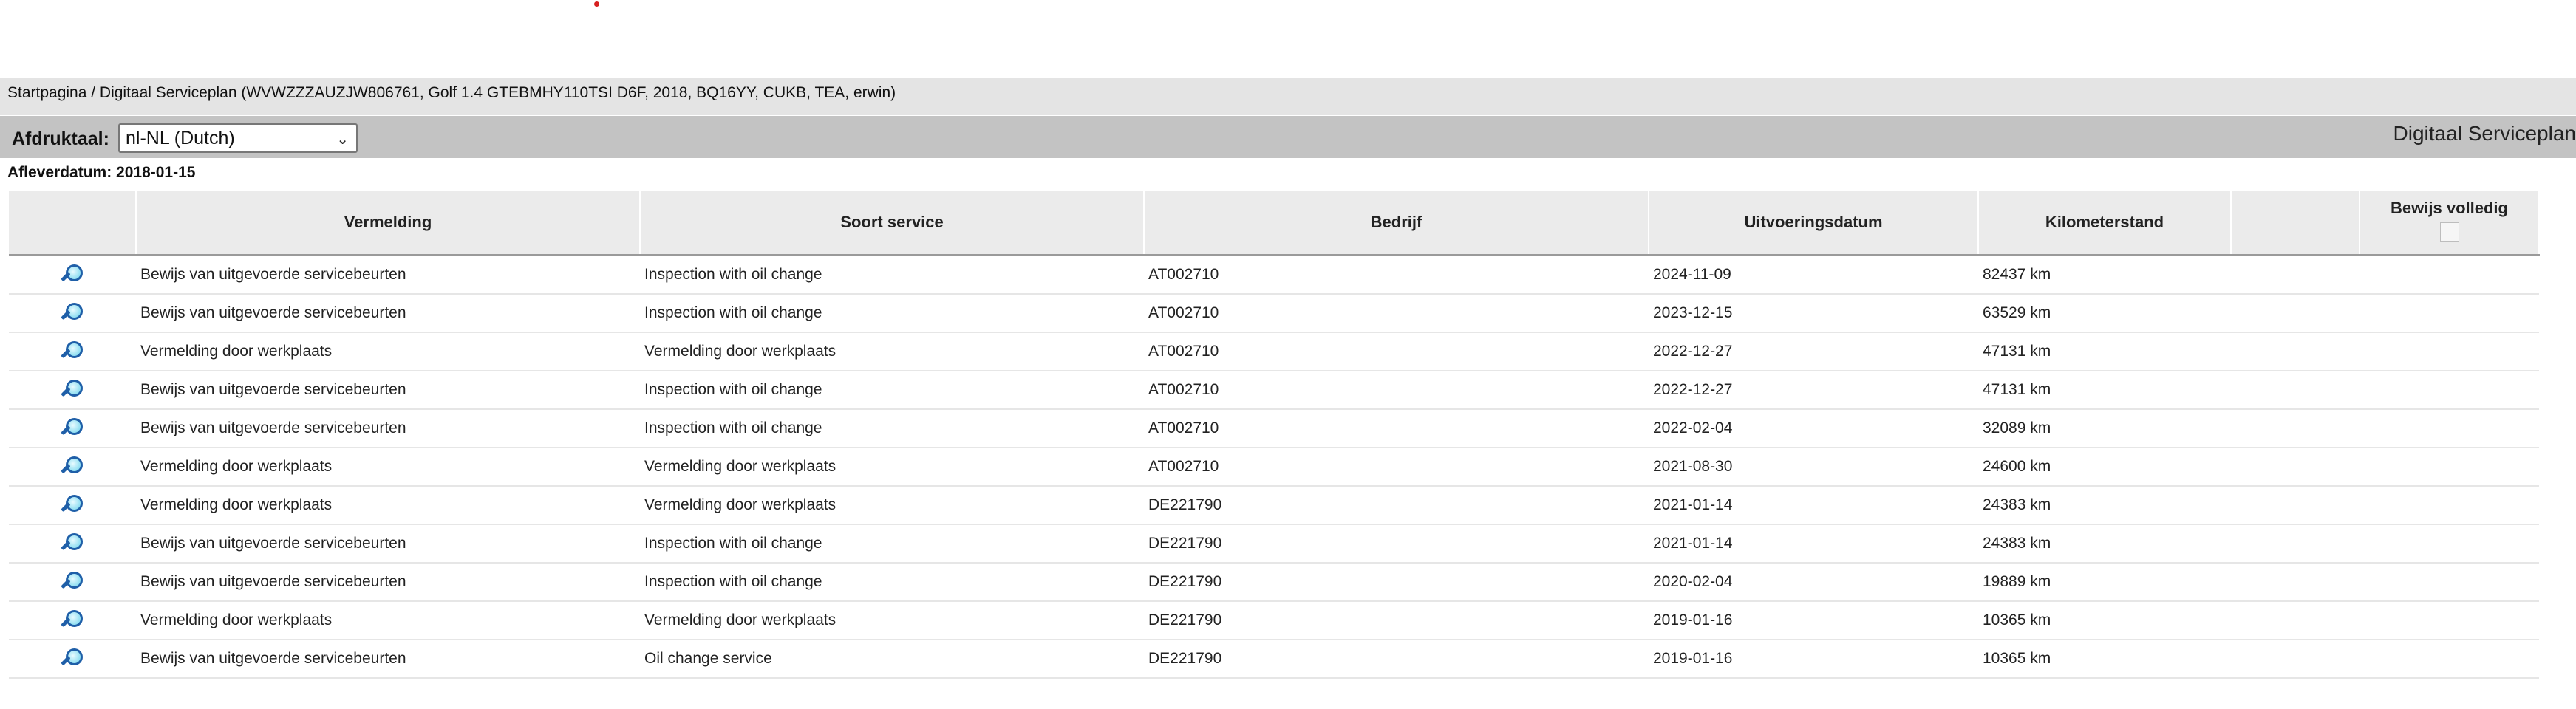 The image size is (2576, 709). Describe the element at coordinates (2449, 208) in the screenshot. I see `header-bewijs-volledig-label: Bewijs volledig` at that location.